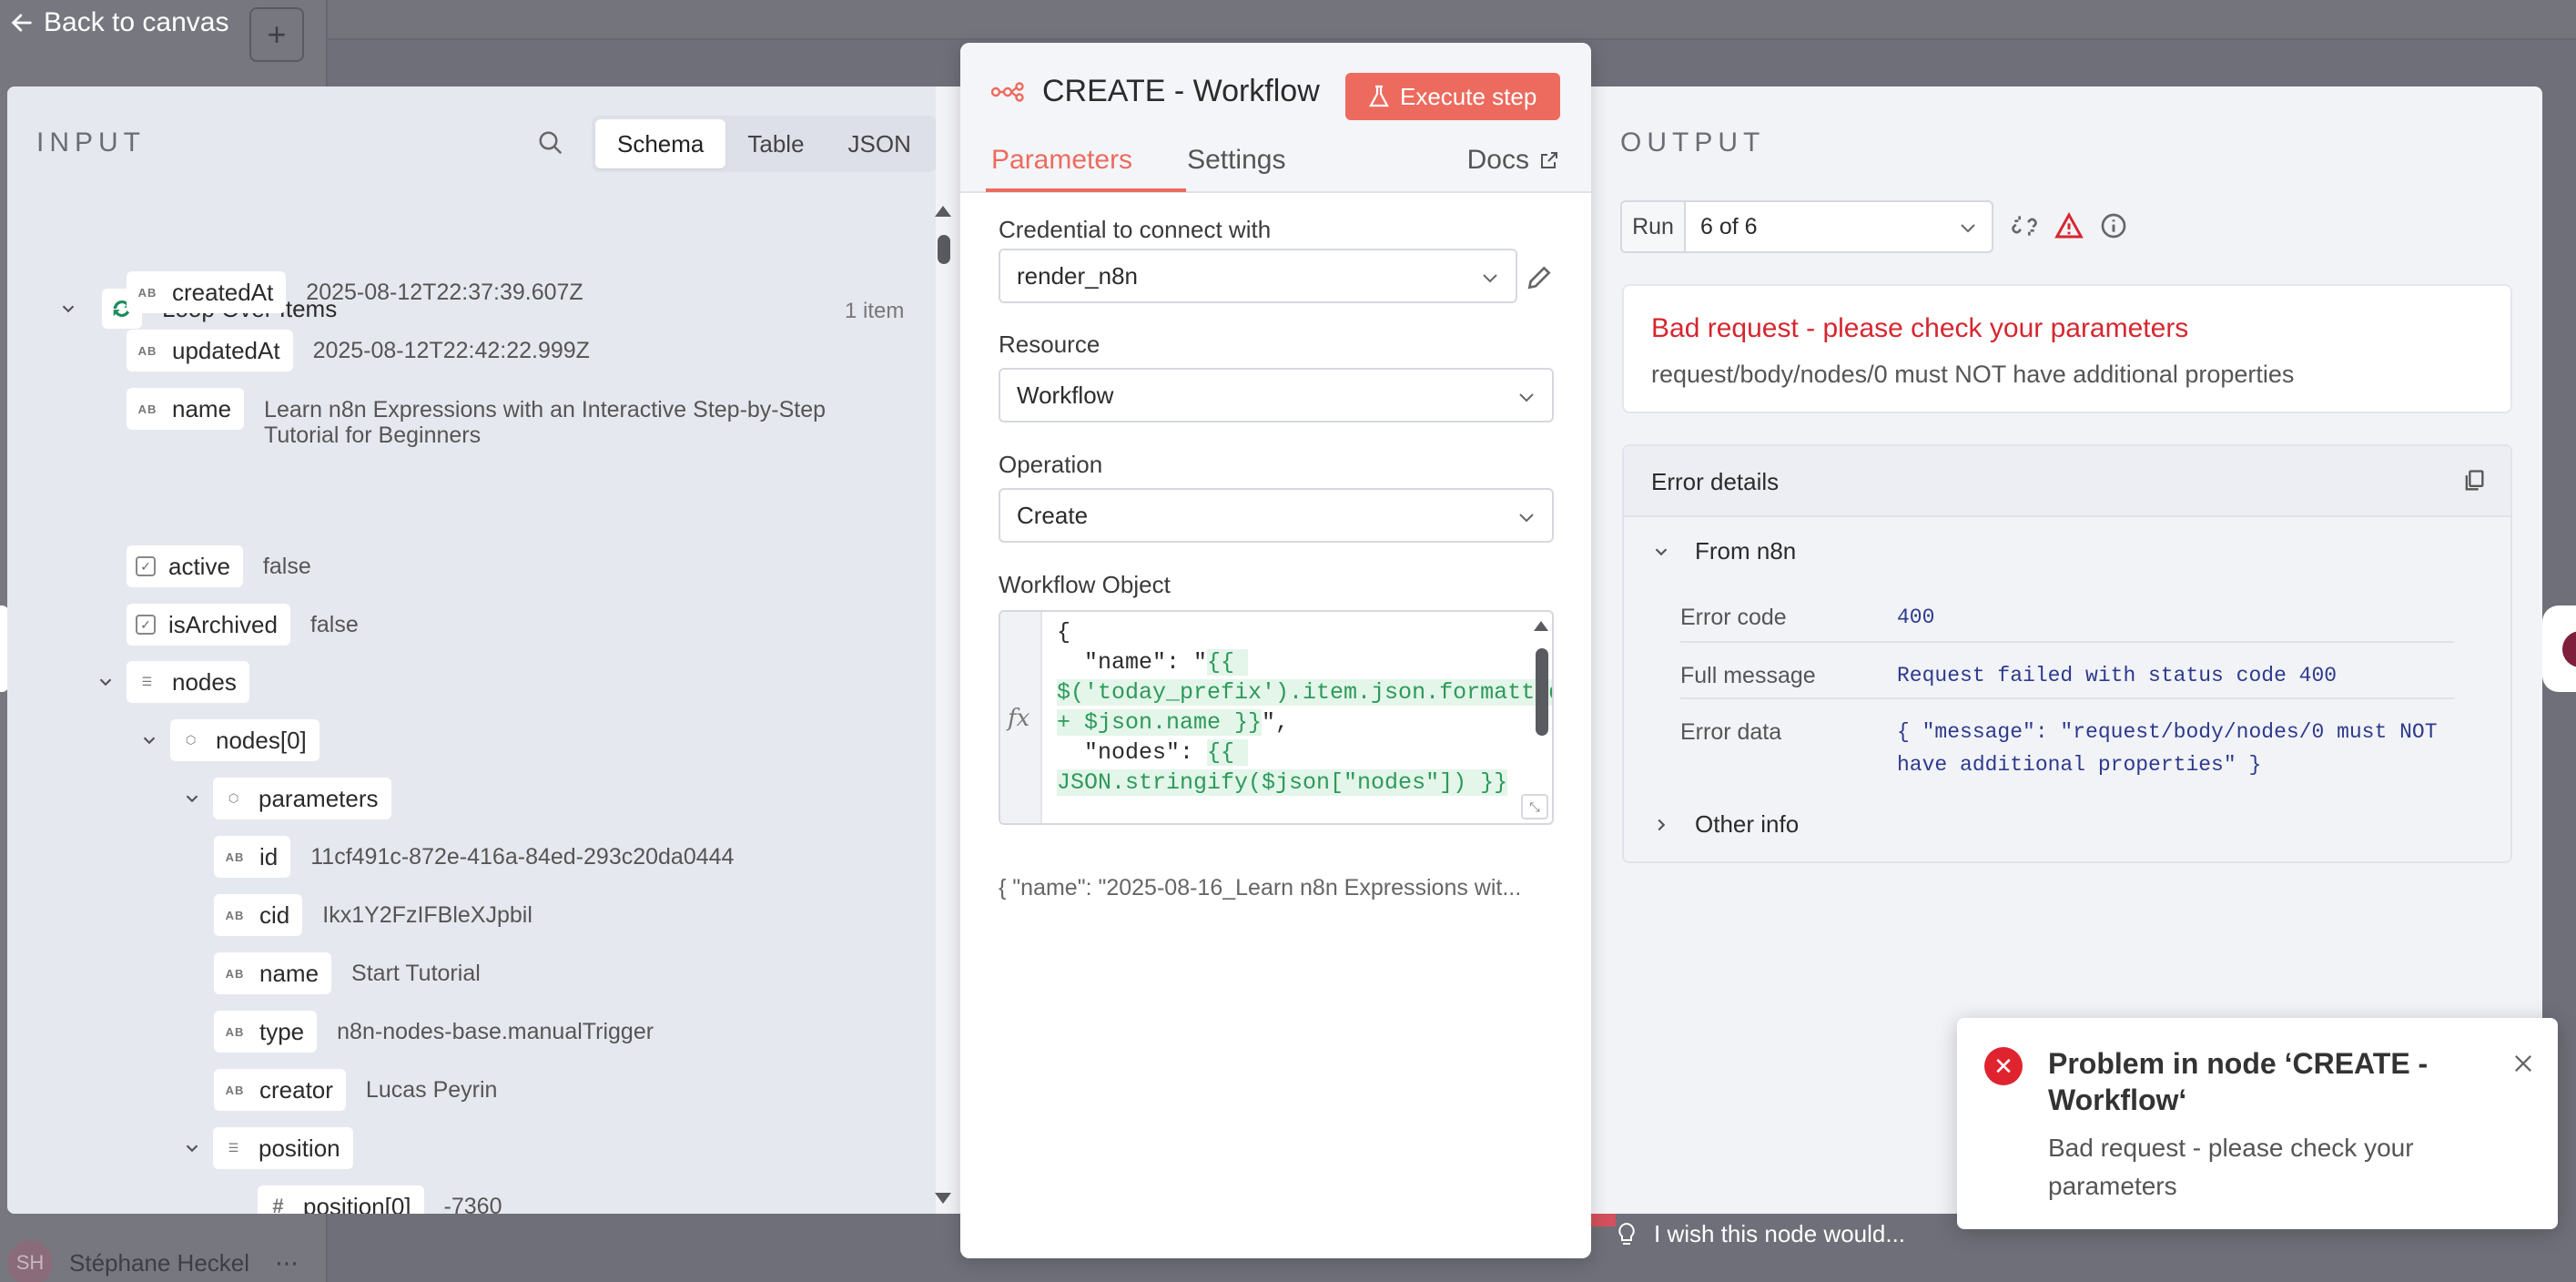  Describe the element at coordinates (775, 143) in the screenshot. I see `tab-table: Table` at that location.